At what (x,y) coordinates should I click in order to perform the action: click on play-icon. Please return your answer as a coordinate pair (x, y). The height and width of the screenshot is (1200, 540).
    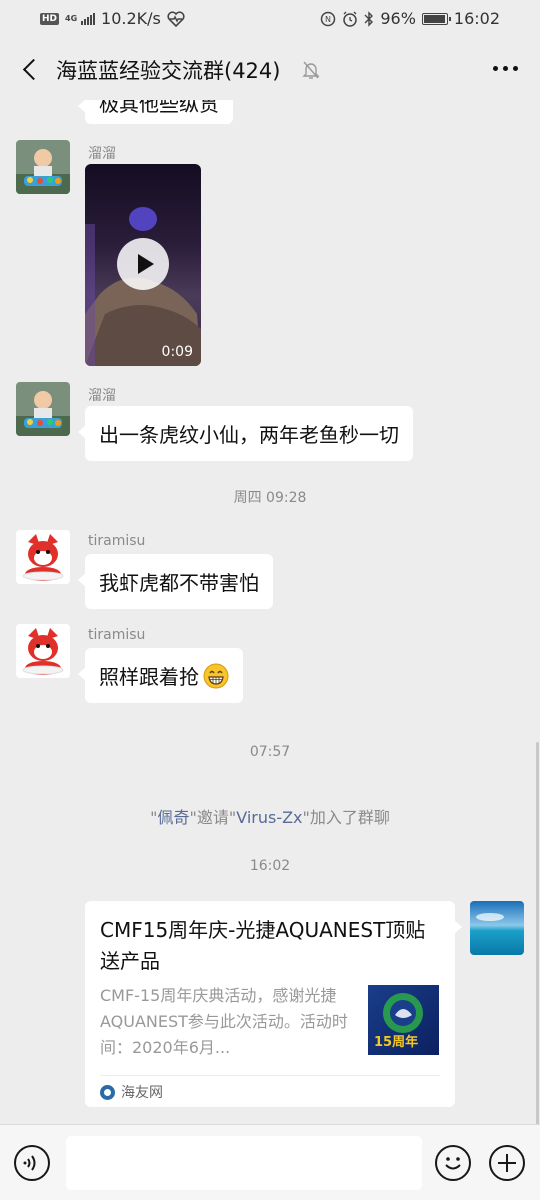
    Looking at the image, I should click on (143, 264).